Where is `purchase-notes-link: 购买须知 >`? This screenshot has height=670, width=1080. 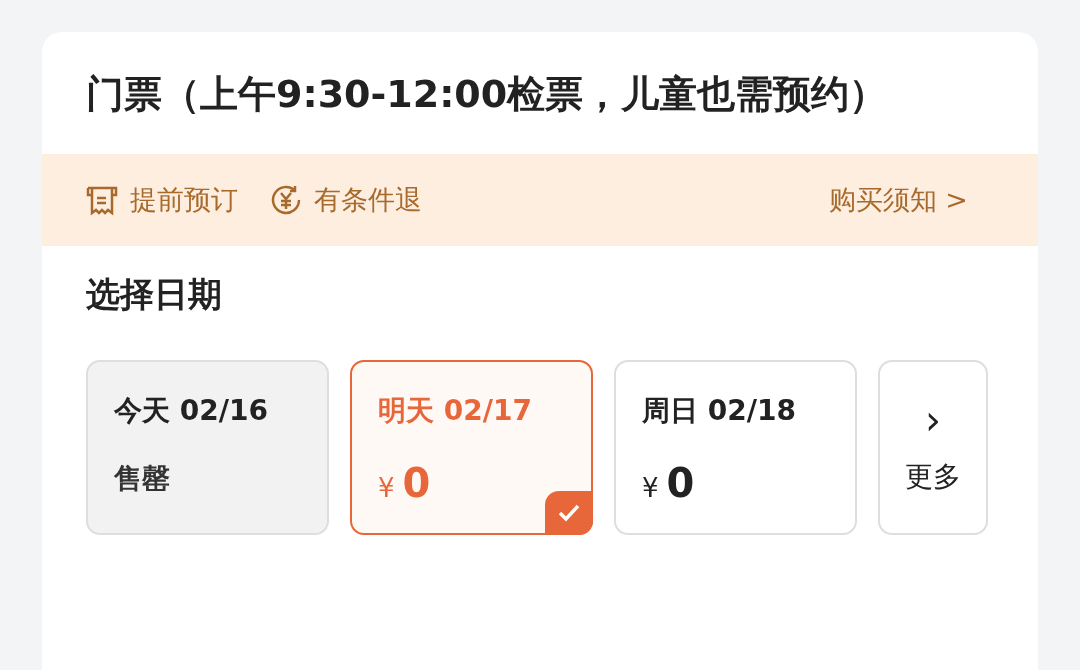
purchase-notes-link: 购买须知 > is located at coordinates (898, 200).